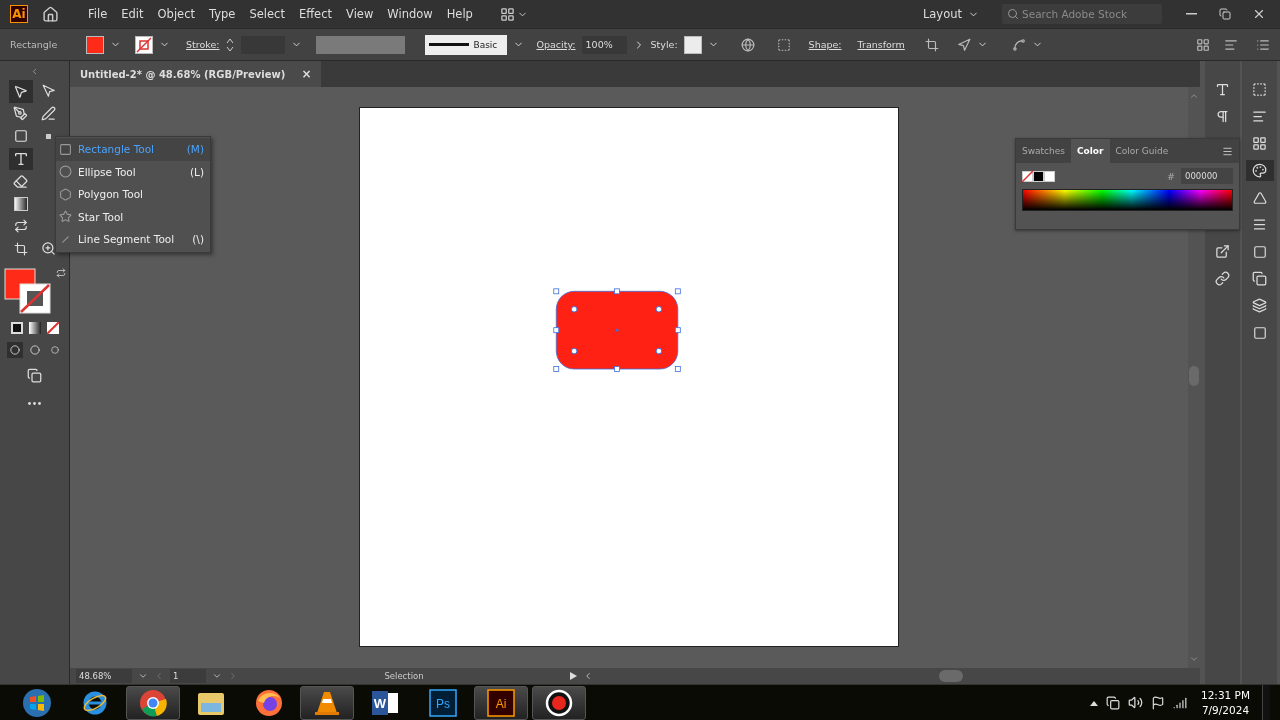 The image size is (1280, 720). Describe the element at coordinates (360, 14) in the screenshot. I see `menu-item: View` at that location.